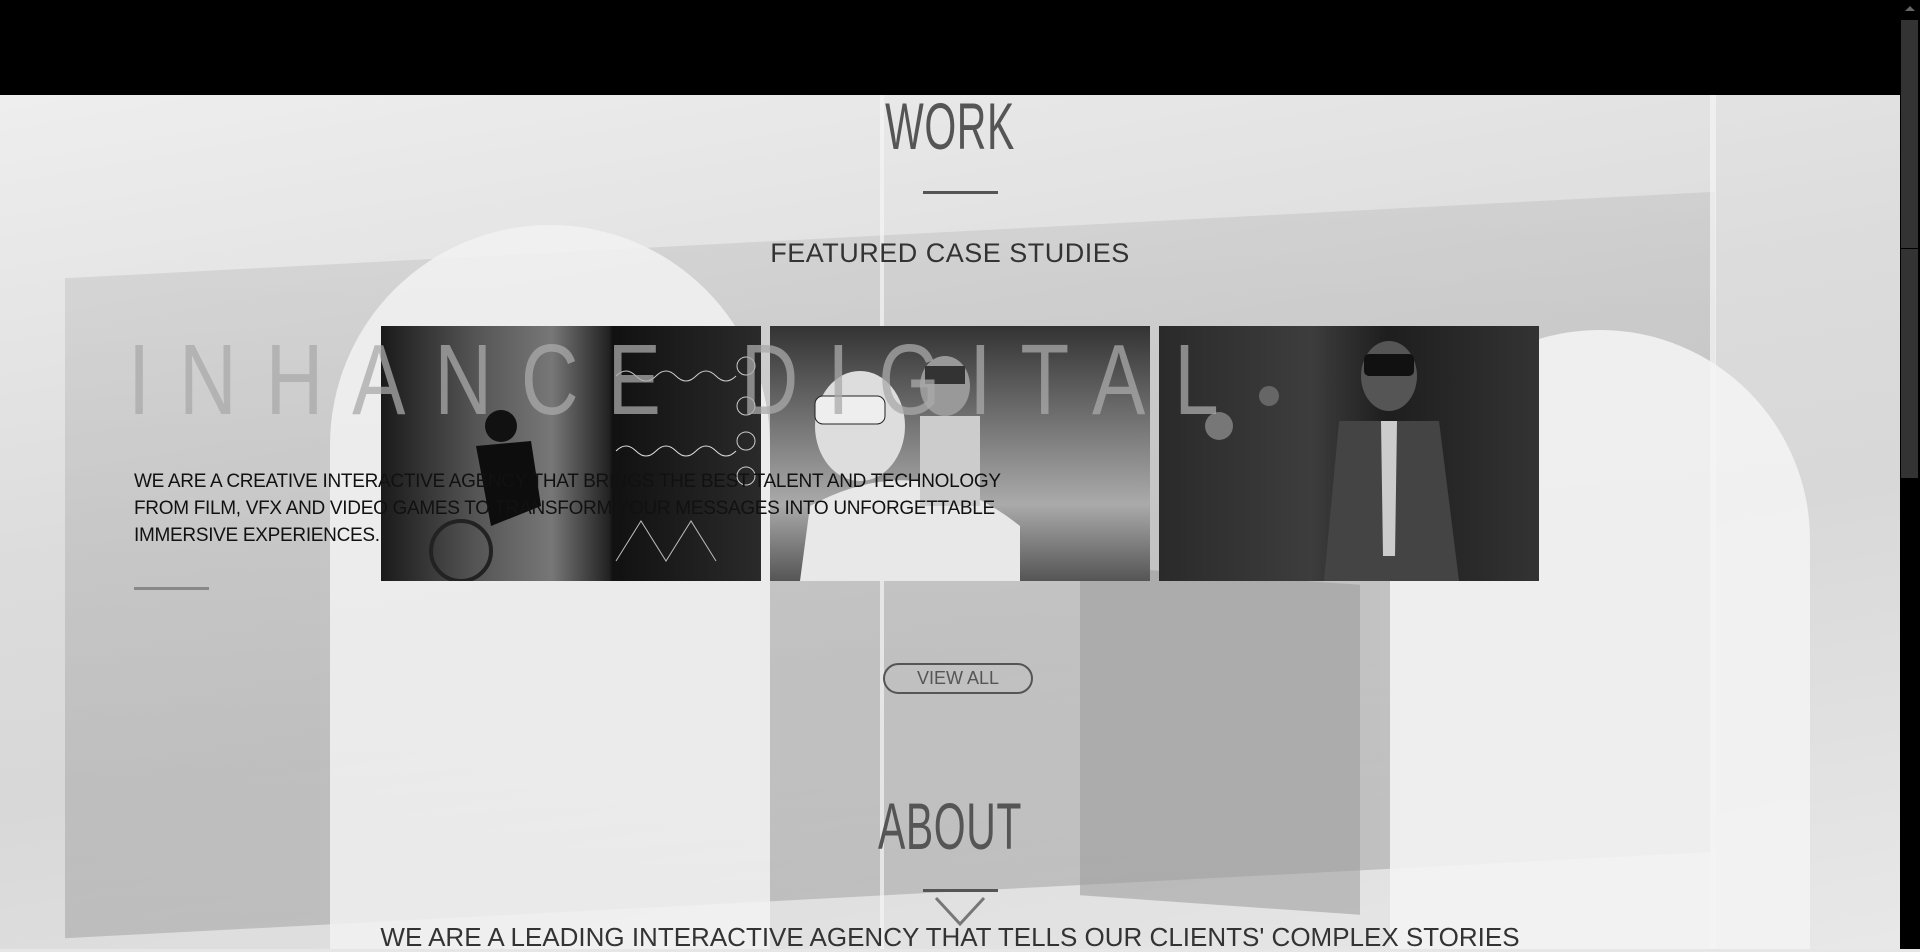 This screenshot has width=1920, height=952. What do you see at coordinates (1910, 8) in the screenshot?
I see `scroll-up-arrow-icon` at bounding box center [1910, 8].